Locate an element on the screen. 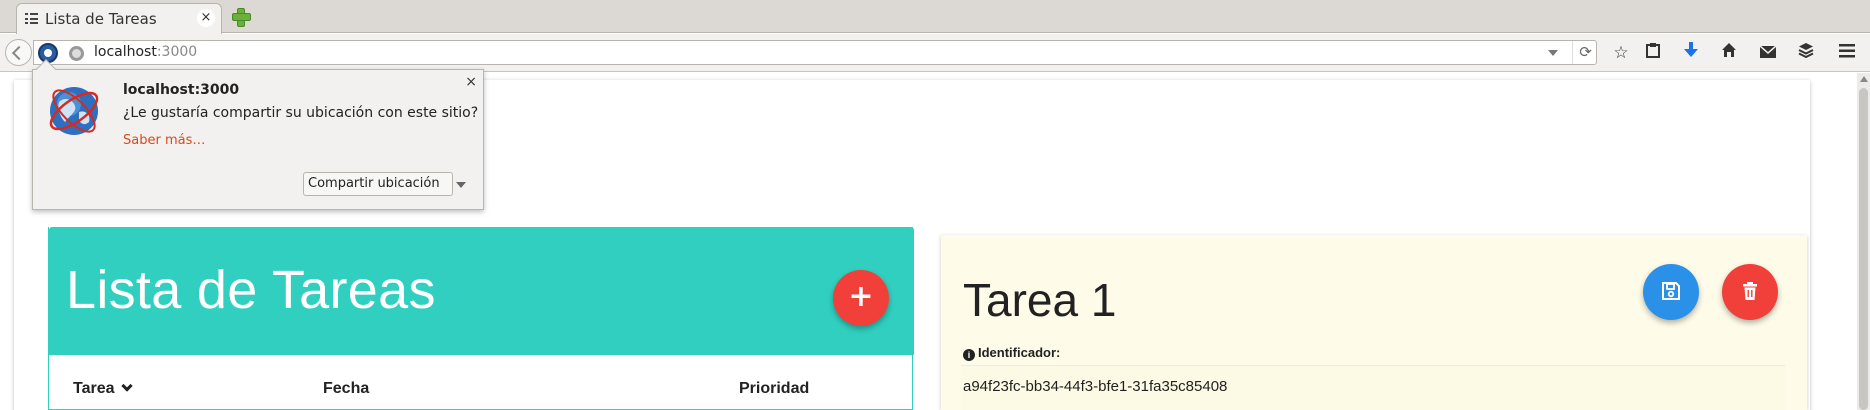 This screenshot has width=1870, height=410. pocket-icon is located at coordinates (1806, 53).